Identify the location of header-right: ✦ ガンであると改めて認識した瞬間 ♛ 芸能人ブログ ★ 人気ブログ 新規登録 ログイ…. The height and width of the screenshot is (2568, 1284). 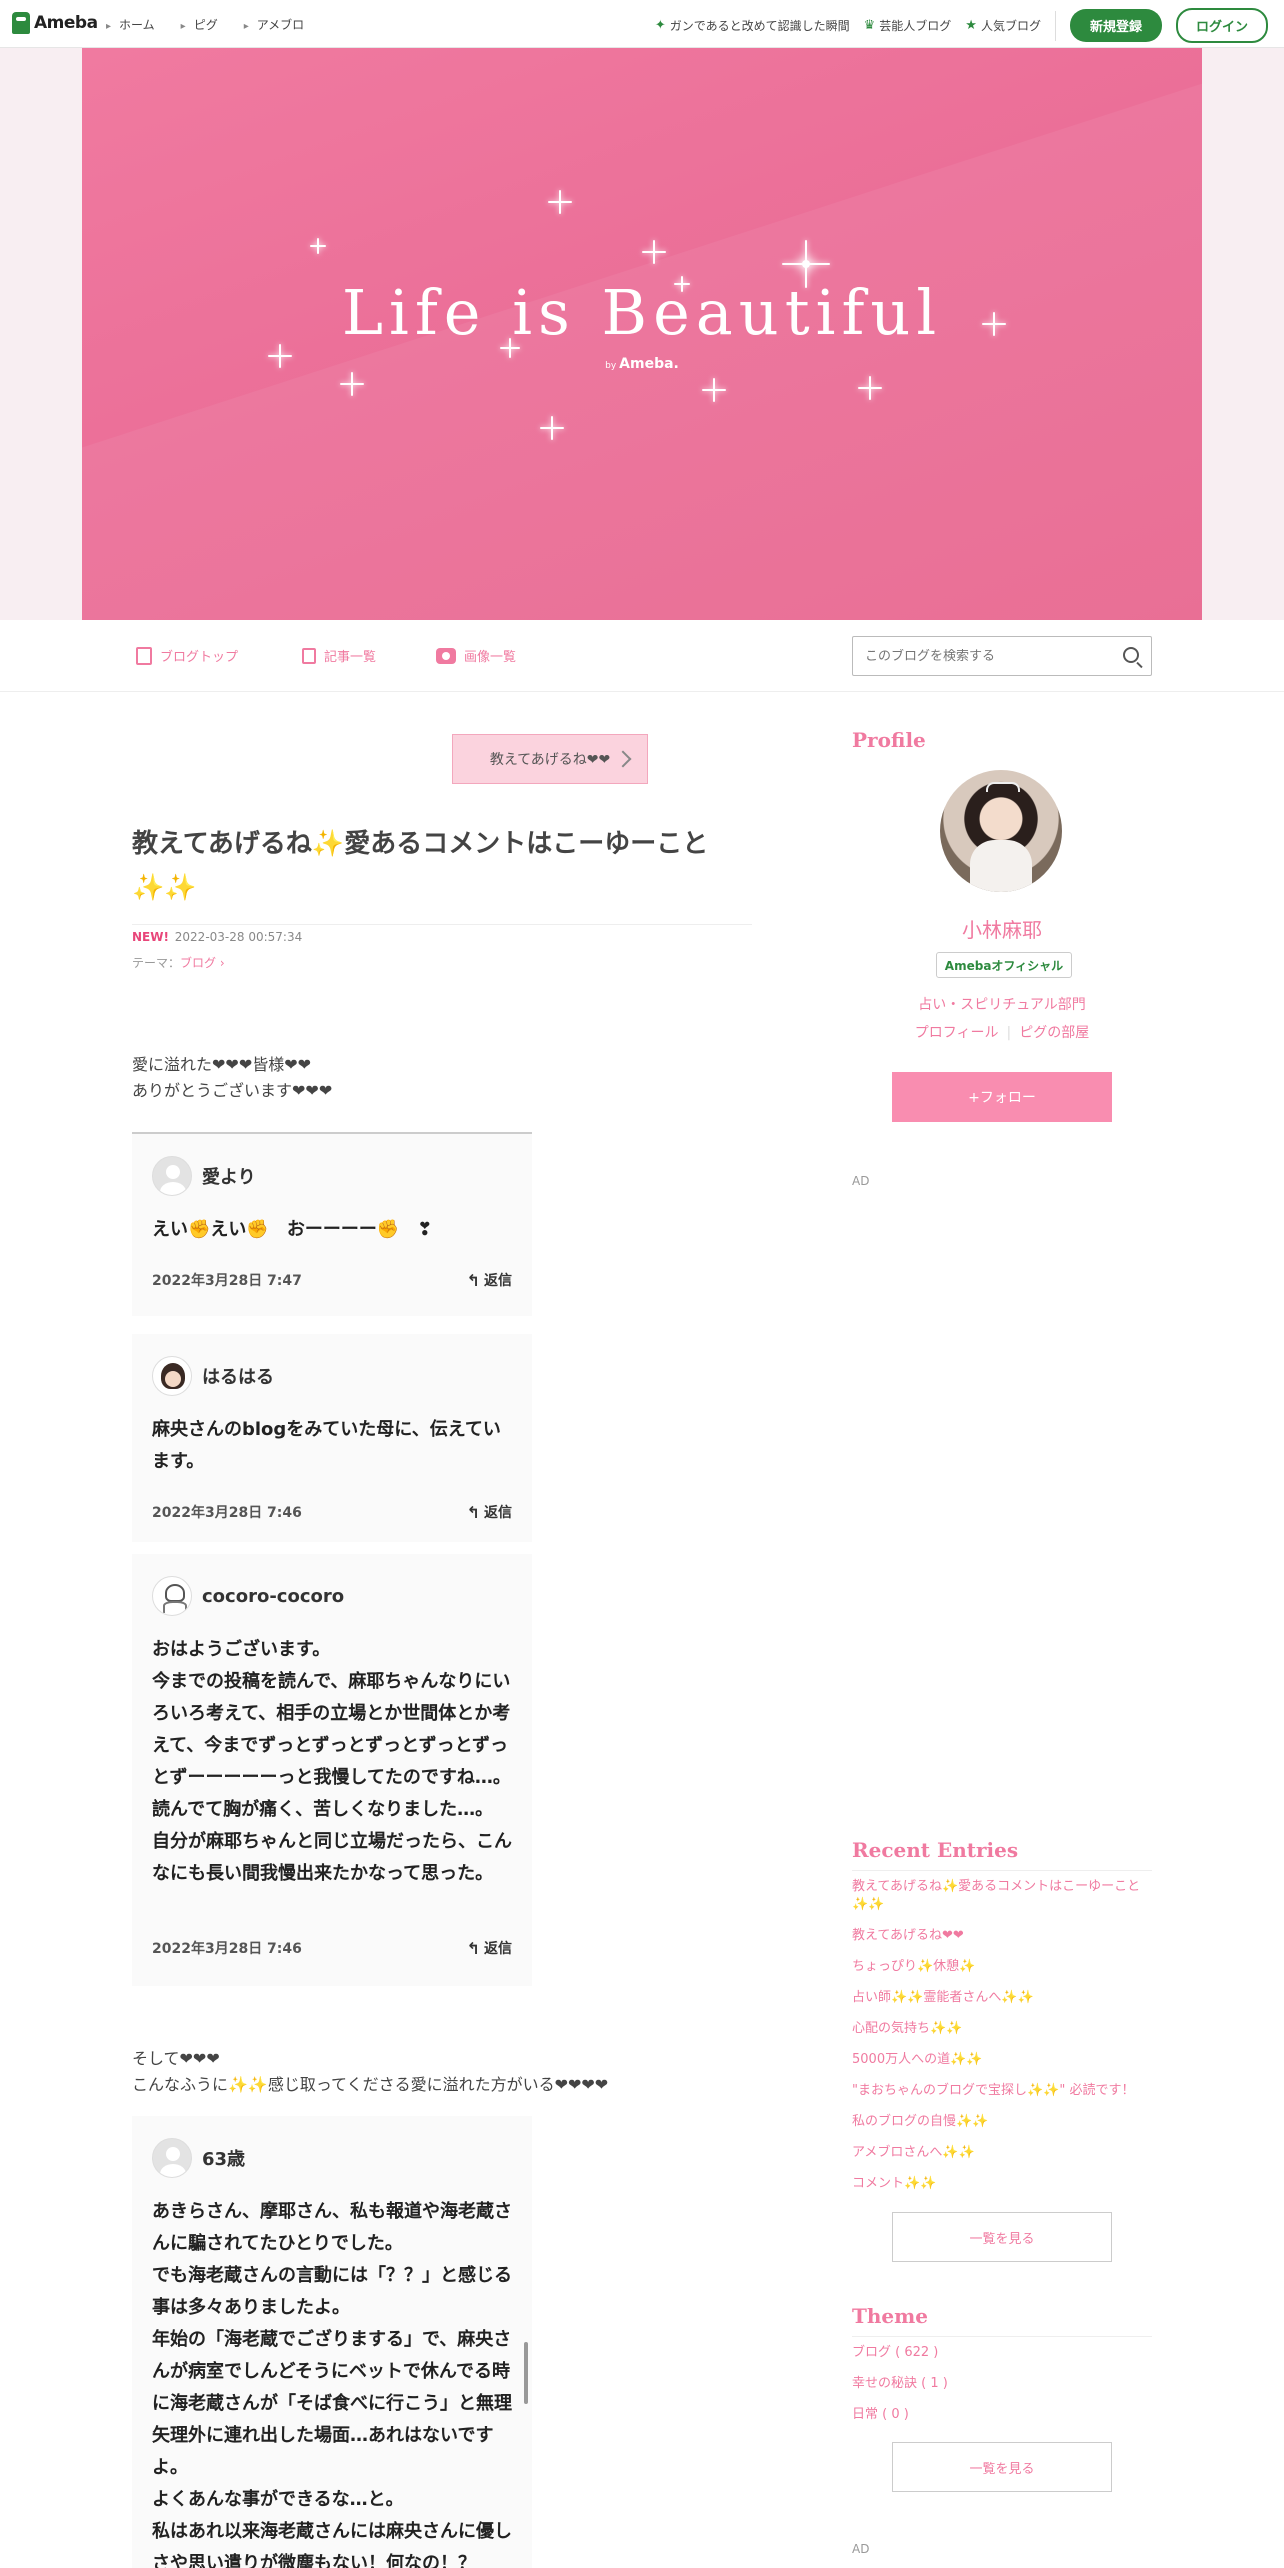
(961, 25).